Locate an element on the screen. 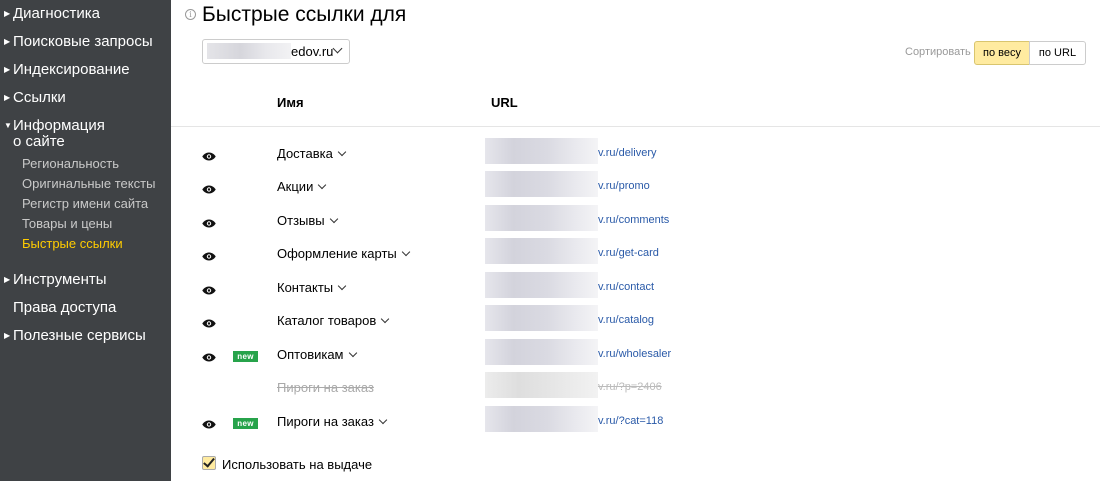  link-name-dropdown: Оптовикам is located at coordinates (317, 354).